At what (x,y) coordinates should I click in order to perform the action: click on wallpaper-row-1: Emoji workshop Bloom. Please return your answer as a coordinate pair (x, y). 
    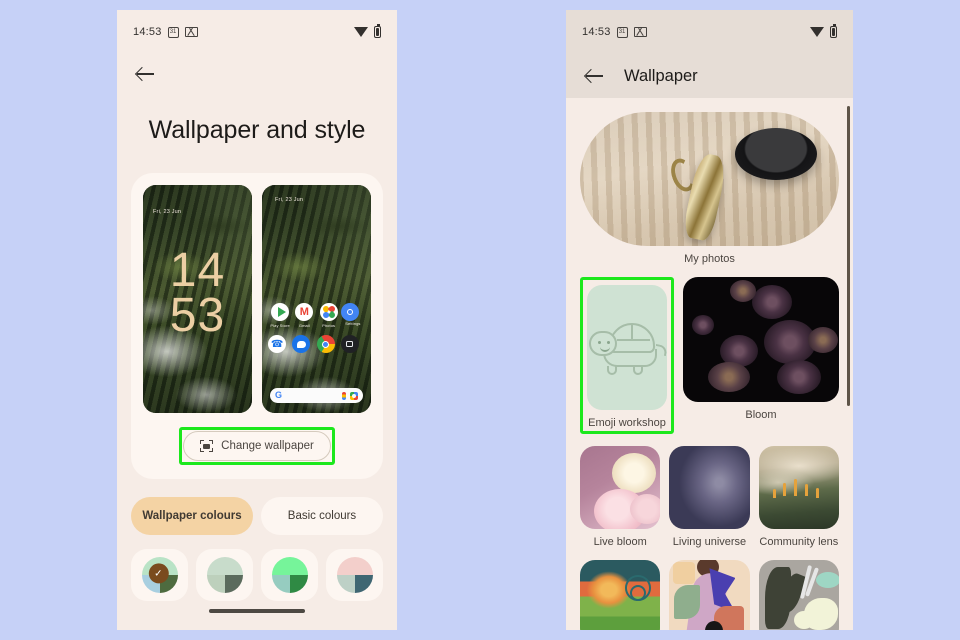
    Looking at the image, I should click on (709, 355).